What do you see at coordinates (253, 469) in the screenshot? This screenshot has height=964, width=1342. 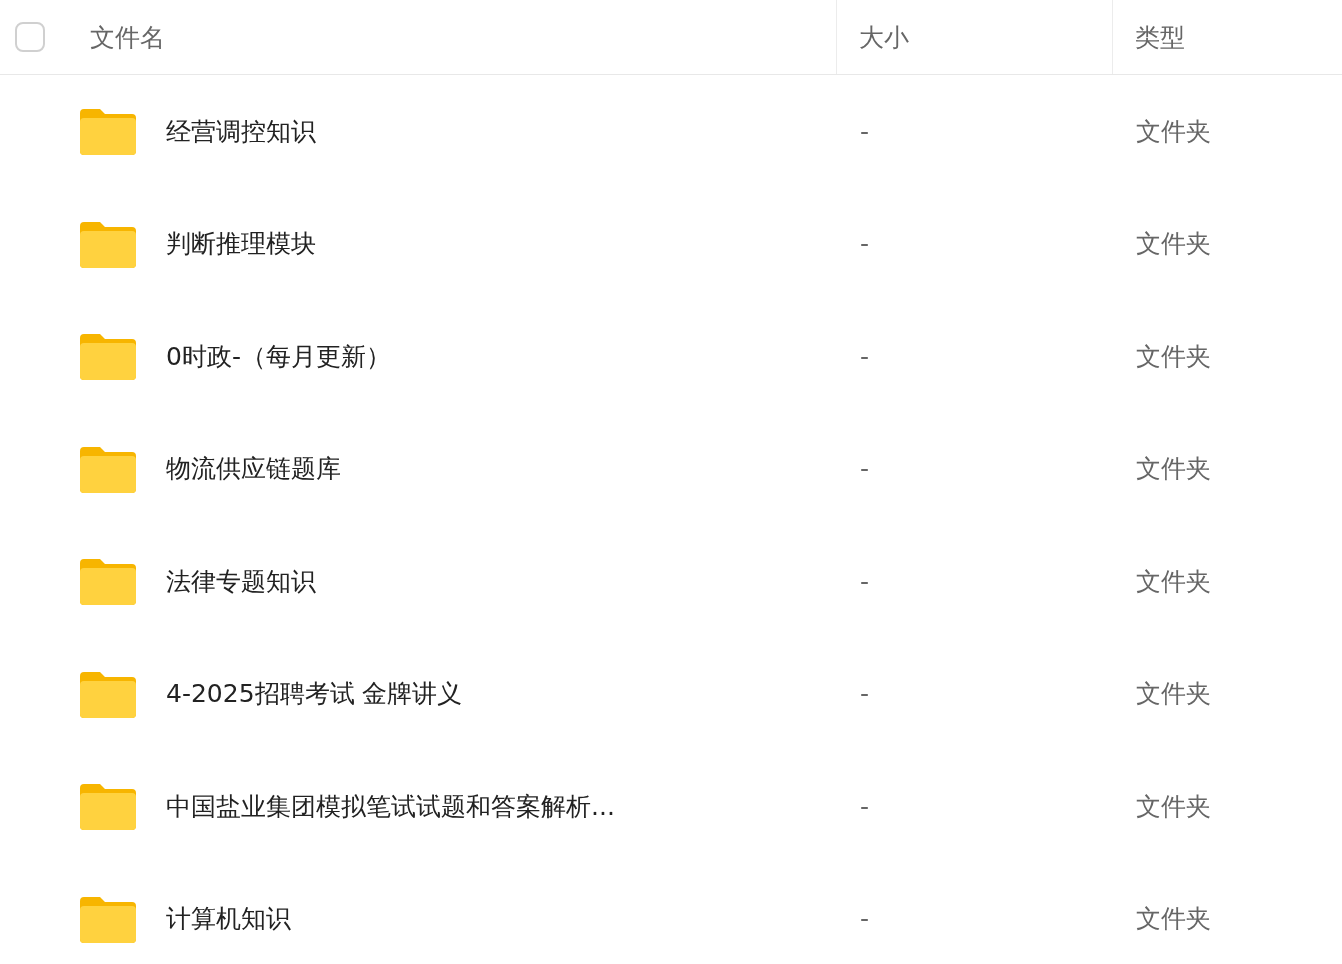 I see `folder-name: 物流供应链题库` at bounding box center [253, 469].